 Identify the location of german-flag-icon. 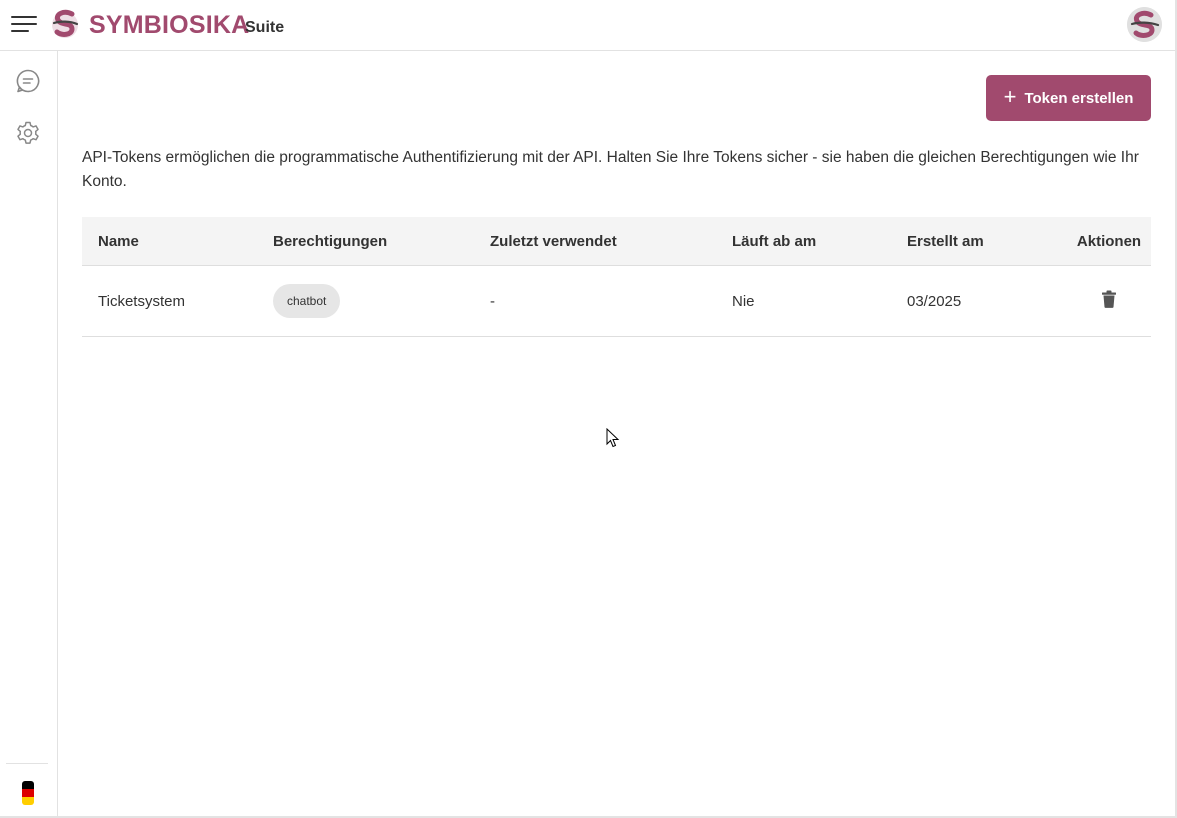
(28, 793).